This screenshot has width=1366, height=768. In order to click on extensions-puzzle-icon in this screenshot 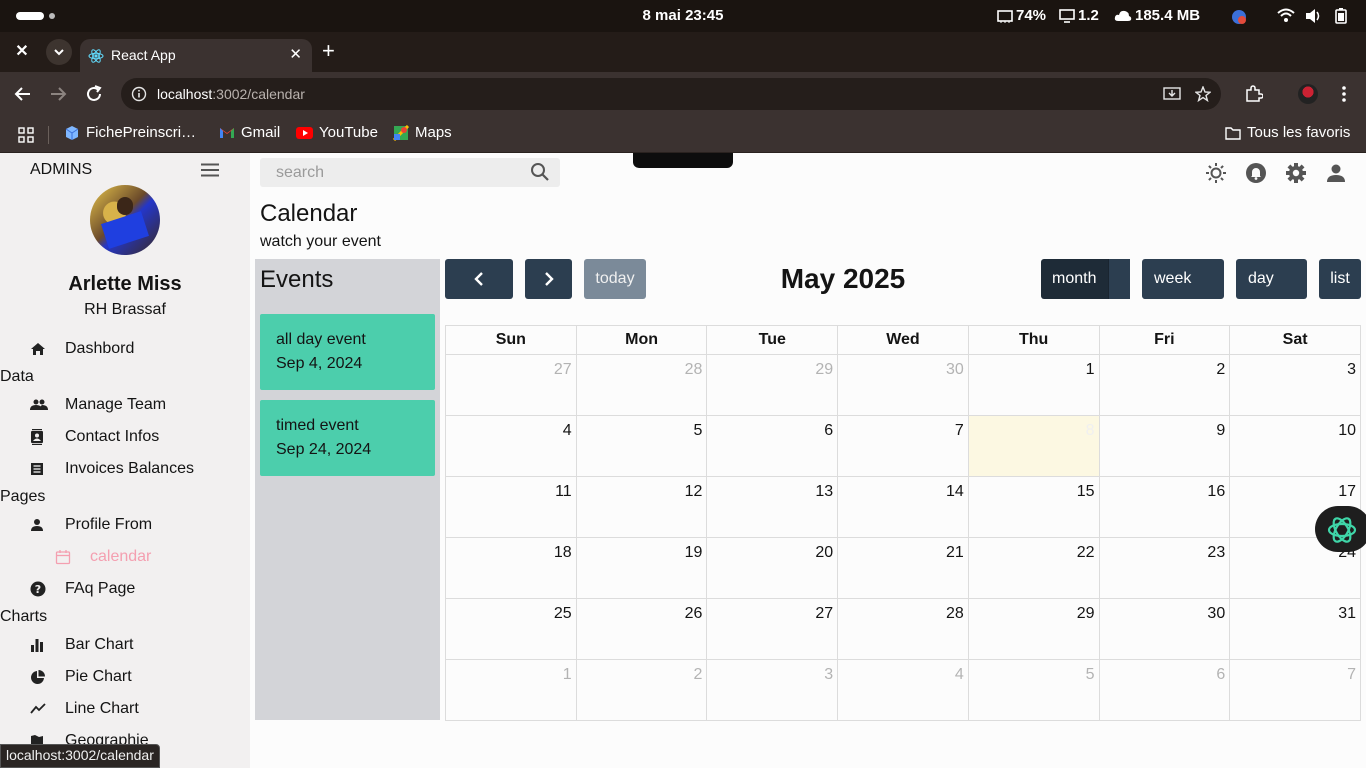, I will do `click(1254, 94)`.